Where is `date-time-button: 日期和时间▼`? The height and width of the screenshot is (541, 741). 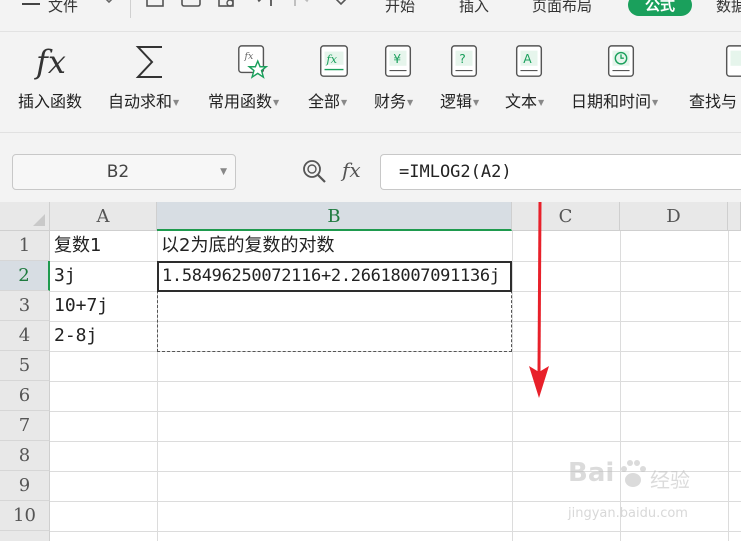 date-time-button: 日期和时间▼ is located at coordinates (623, 77).